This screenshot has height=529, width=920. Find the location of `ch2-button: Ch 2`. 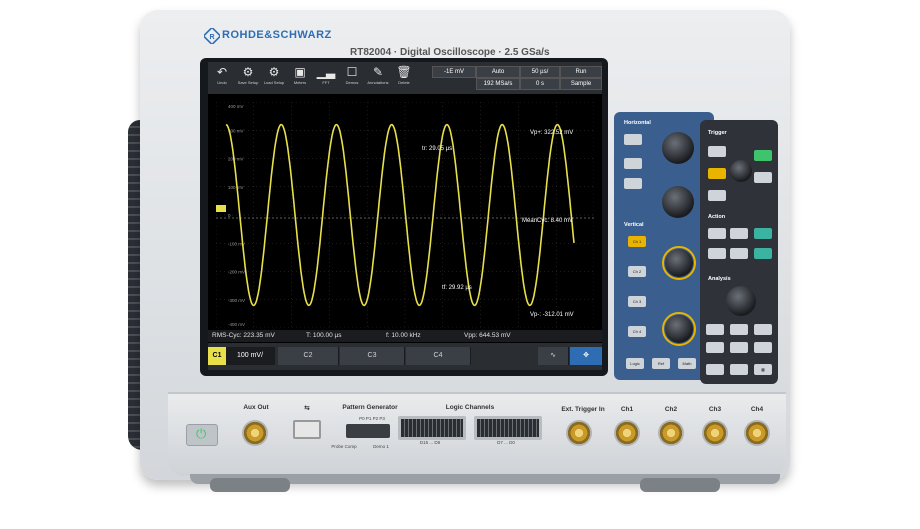

ch2-button: Ch 2 is located at coordinates (637, 271).